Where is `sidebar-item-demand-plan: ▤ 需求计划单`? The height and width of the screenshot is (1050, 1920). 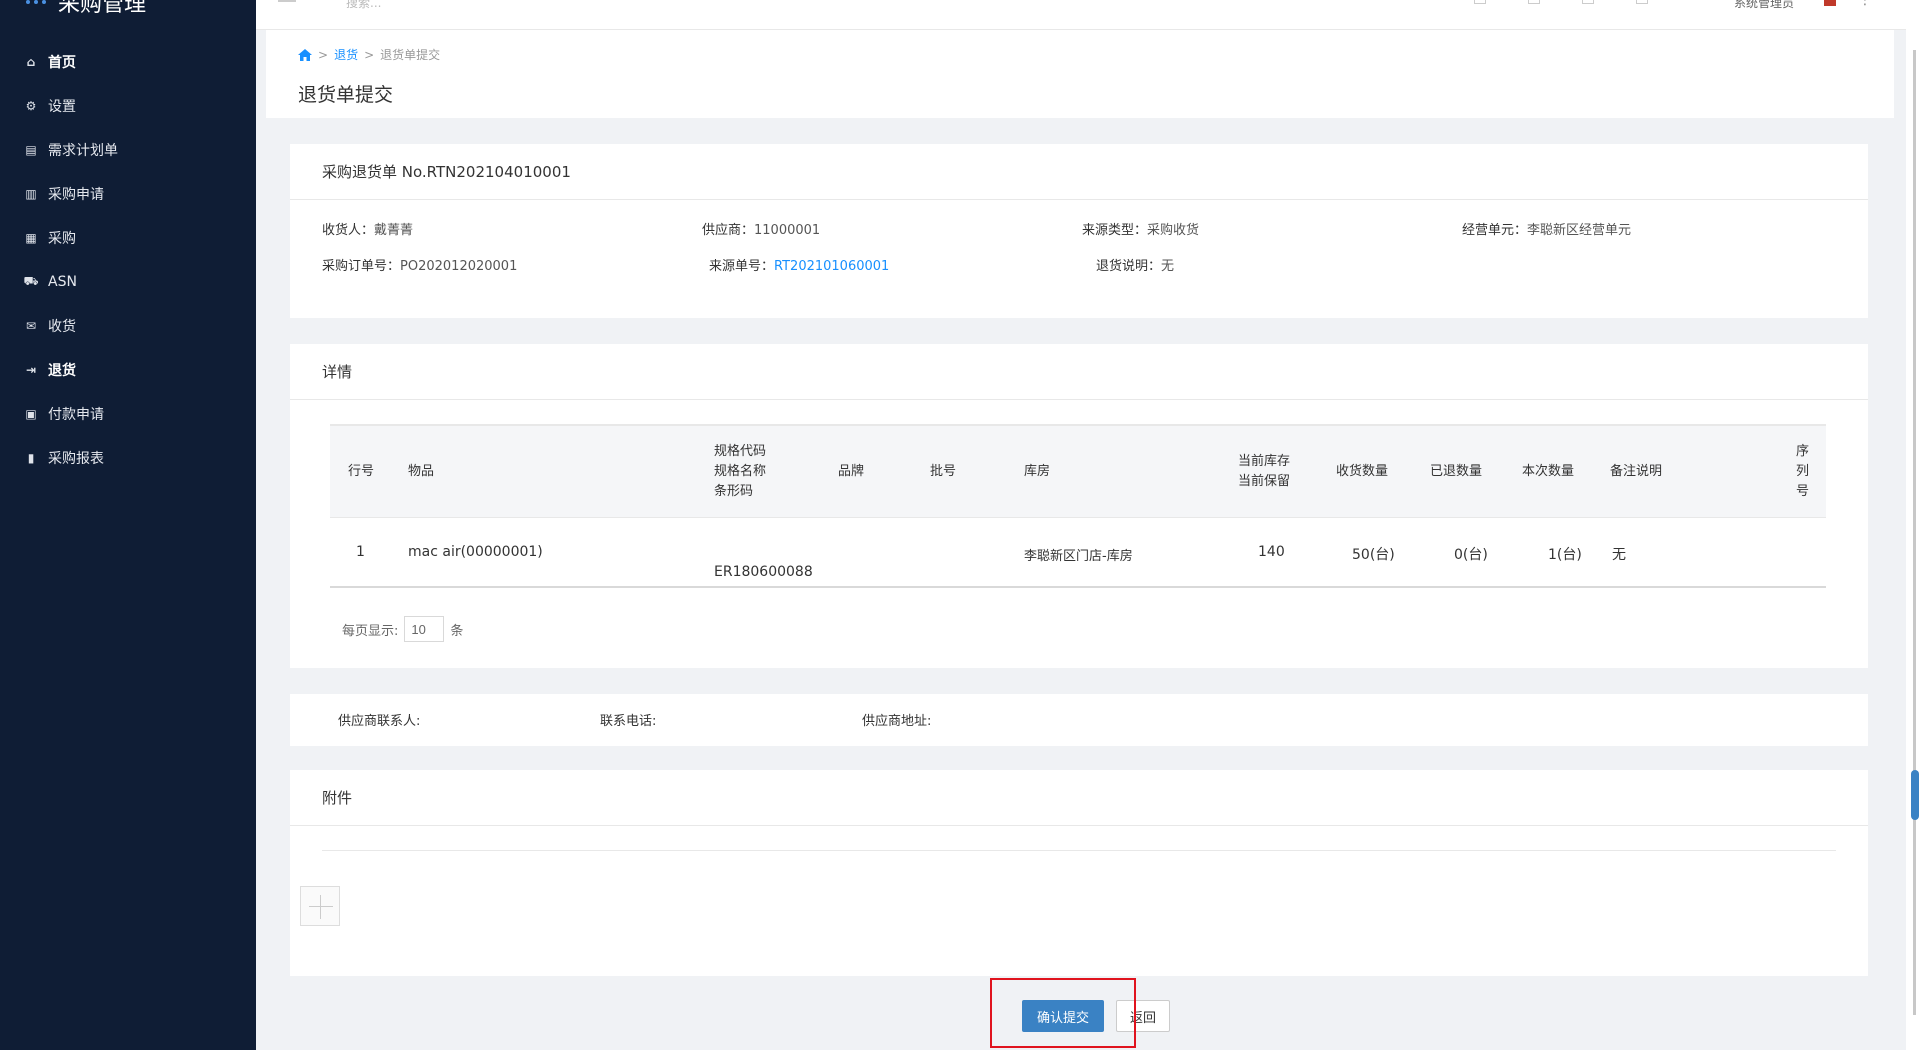 sidebar-item-demand-plan: ▤ 需求计划单 is located at coordinates (128, 150).